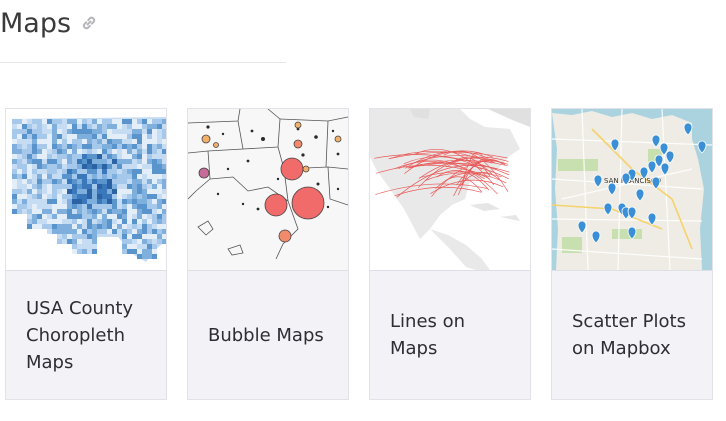 Image resolution: width=726 pixels, height=421 pixels. I want to click on card-label: Bubble Maps, so click(266, 335).